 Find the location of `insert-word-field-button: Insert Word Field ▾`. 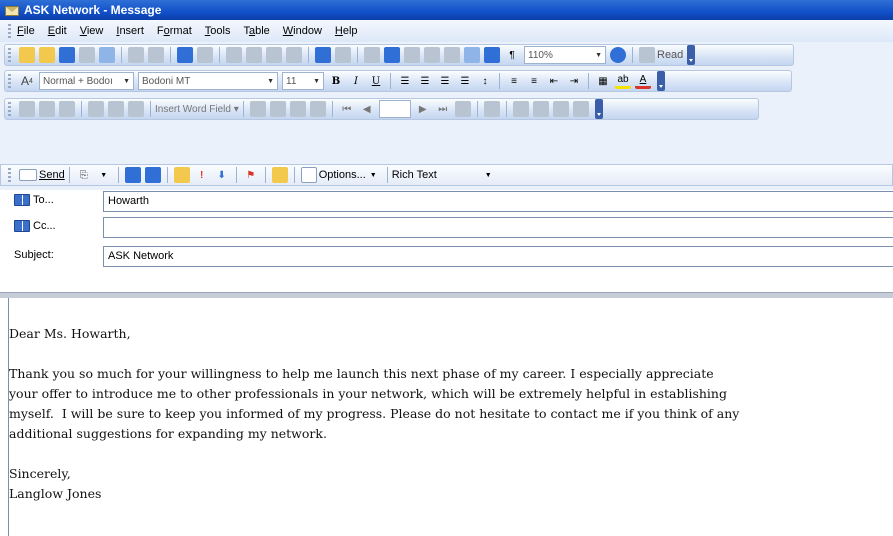

insert-word-field-button: Insert Word Field ▾ is located at coordinates (197, 109).